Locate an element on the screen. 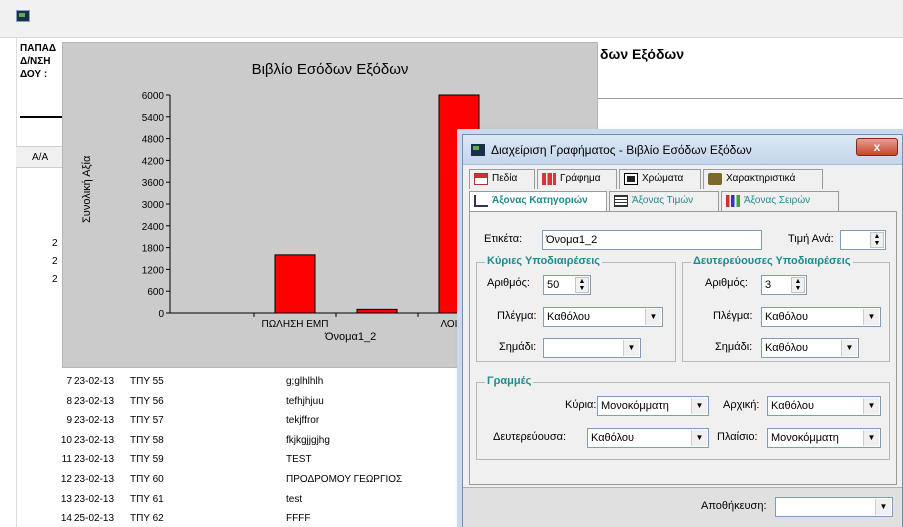 The width and height of the screenshot is (903, 527). minor-mark-label: Σημάδι: is located at coordinates (734, 347).